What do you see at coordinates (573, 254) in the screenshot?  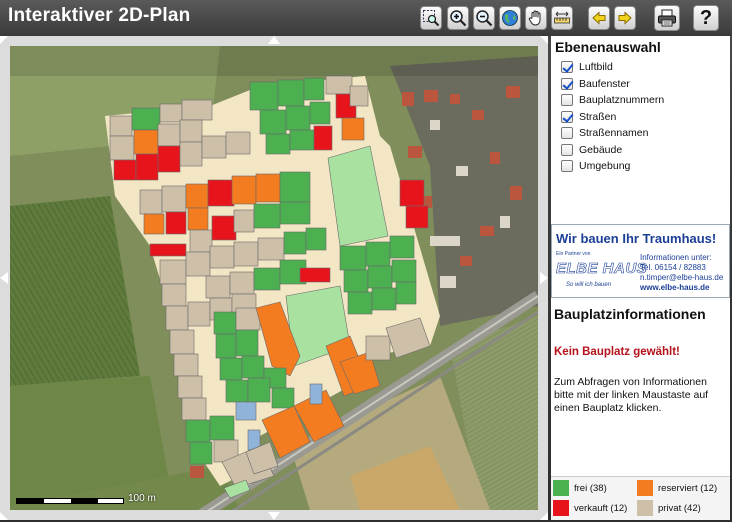 I see `ad-partner-text: Ein Partner von` at bounding box center [573, 254].